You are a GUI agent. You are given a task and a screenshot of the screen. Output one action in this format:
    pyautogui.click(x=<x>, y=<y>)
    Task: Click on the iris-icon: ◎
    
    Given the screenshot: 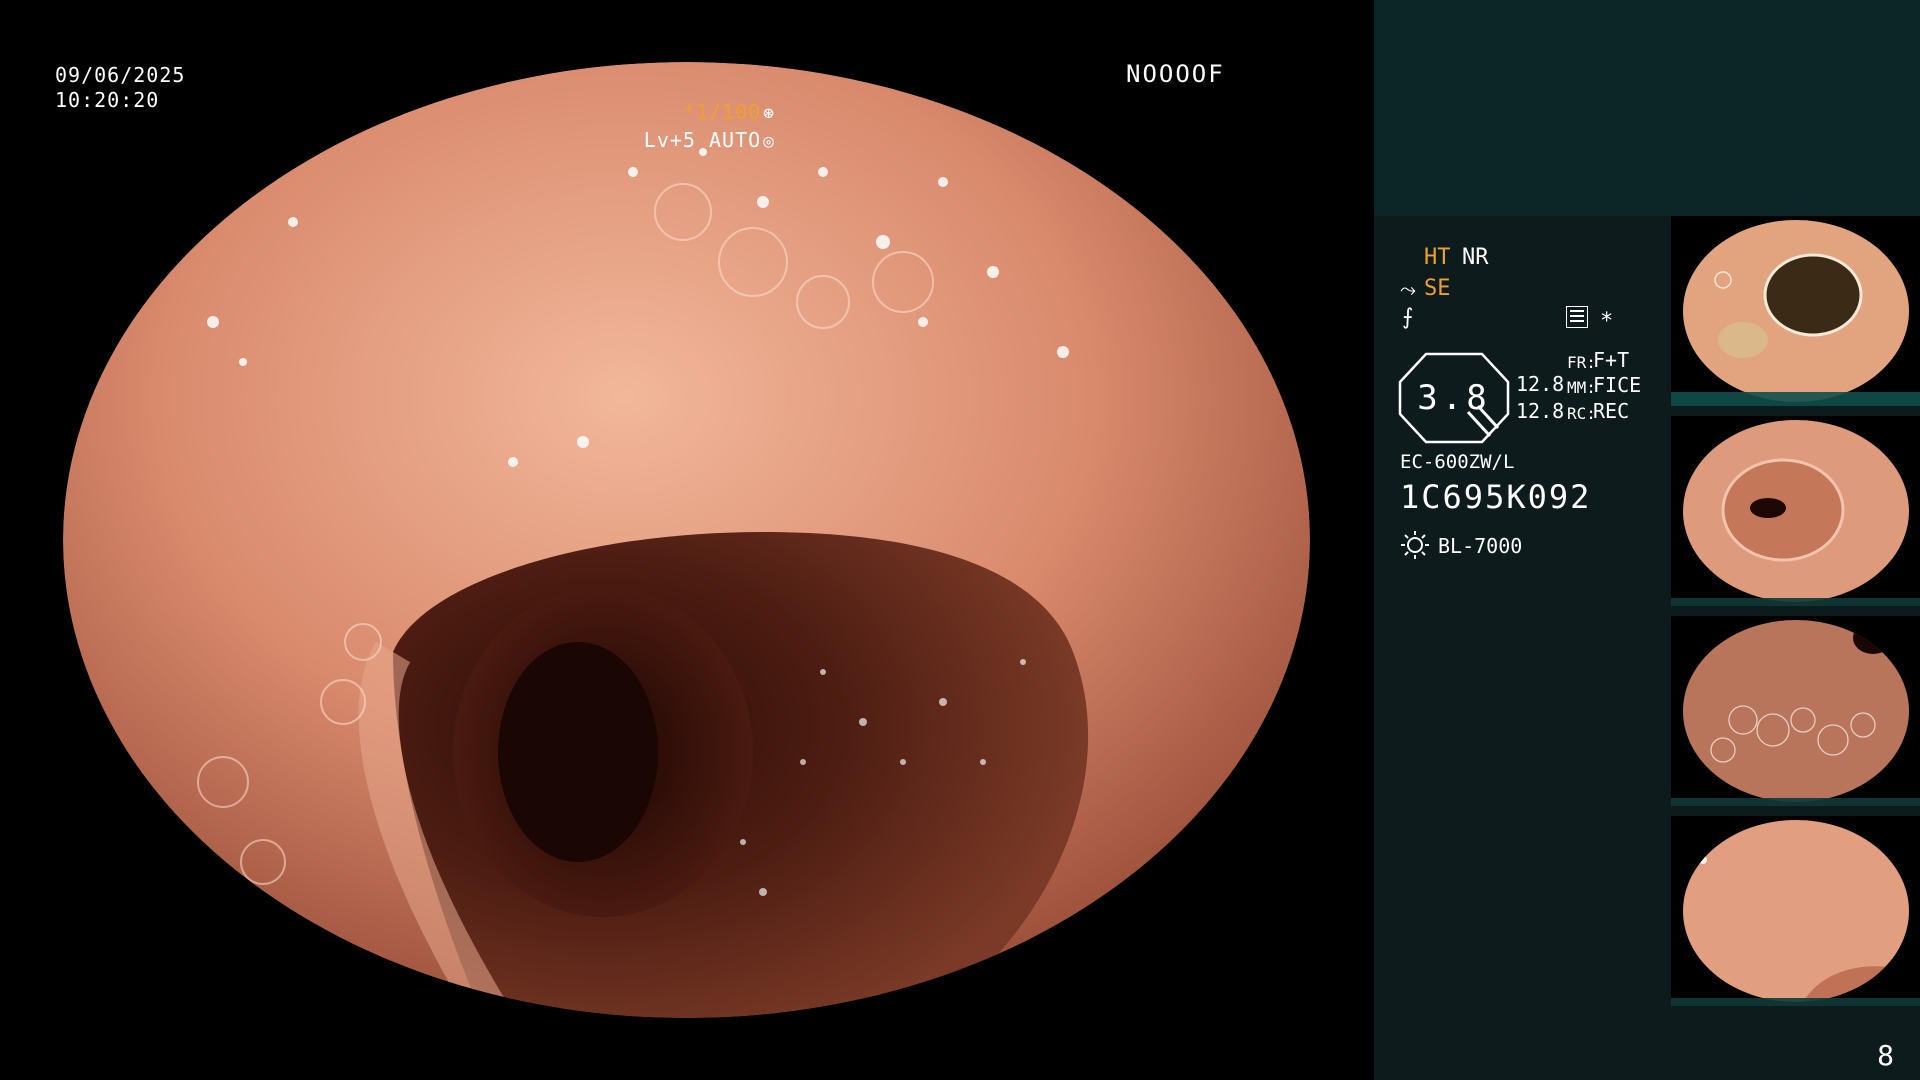 What is the action you would take?
    pyautogui.click(x=769, y=141)
    